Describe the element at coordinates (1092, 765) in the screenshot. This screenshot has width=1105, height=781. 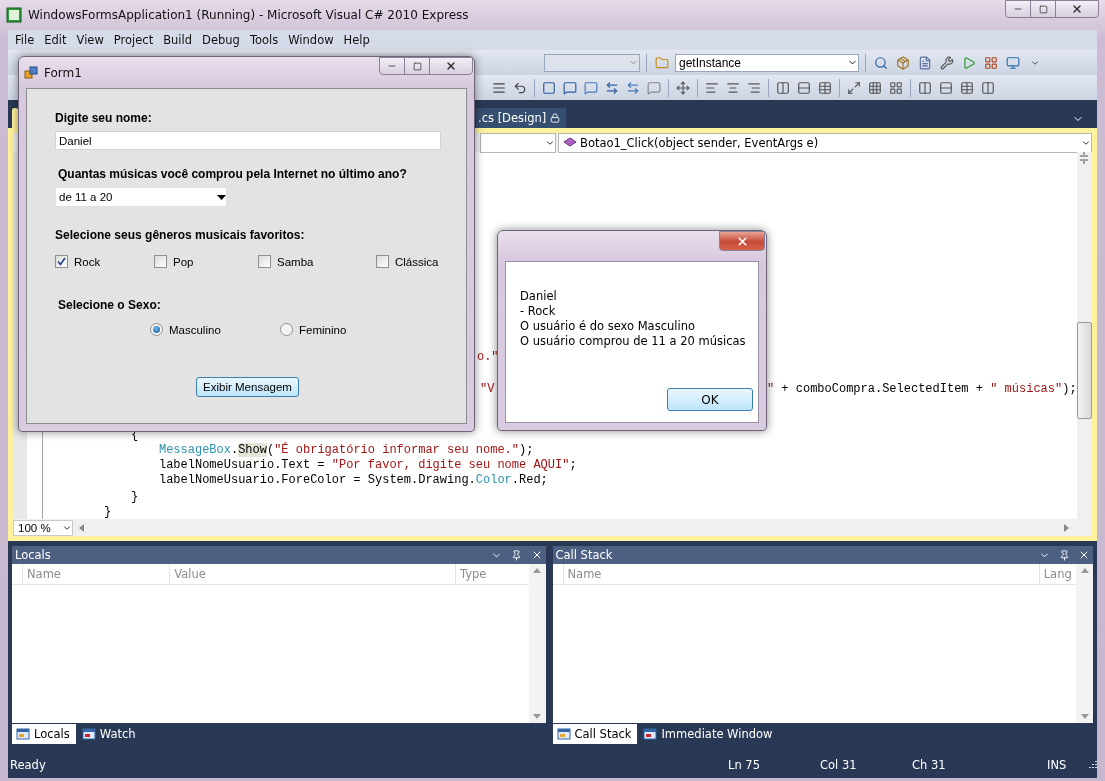
I see `resize-grip-icon` at that location.